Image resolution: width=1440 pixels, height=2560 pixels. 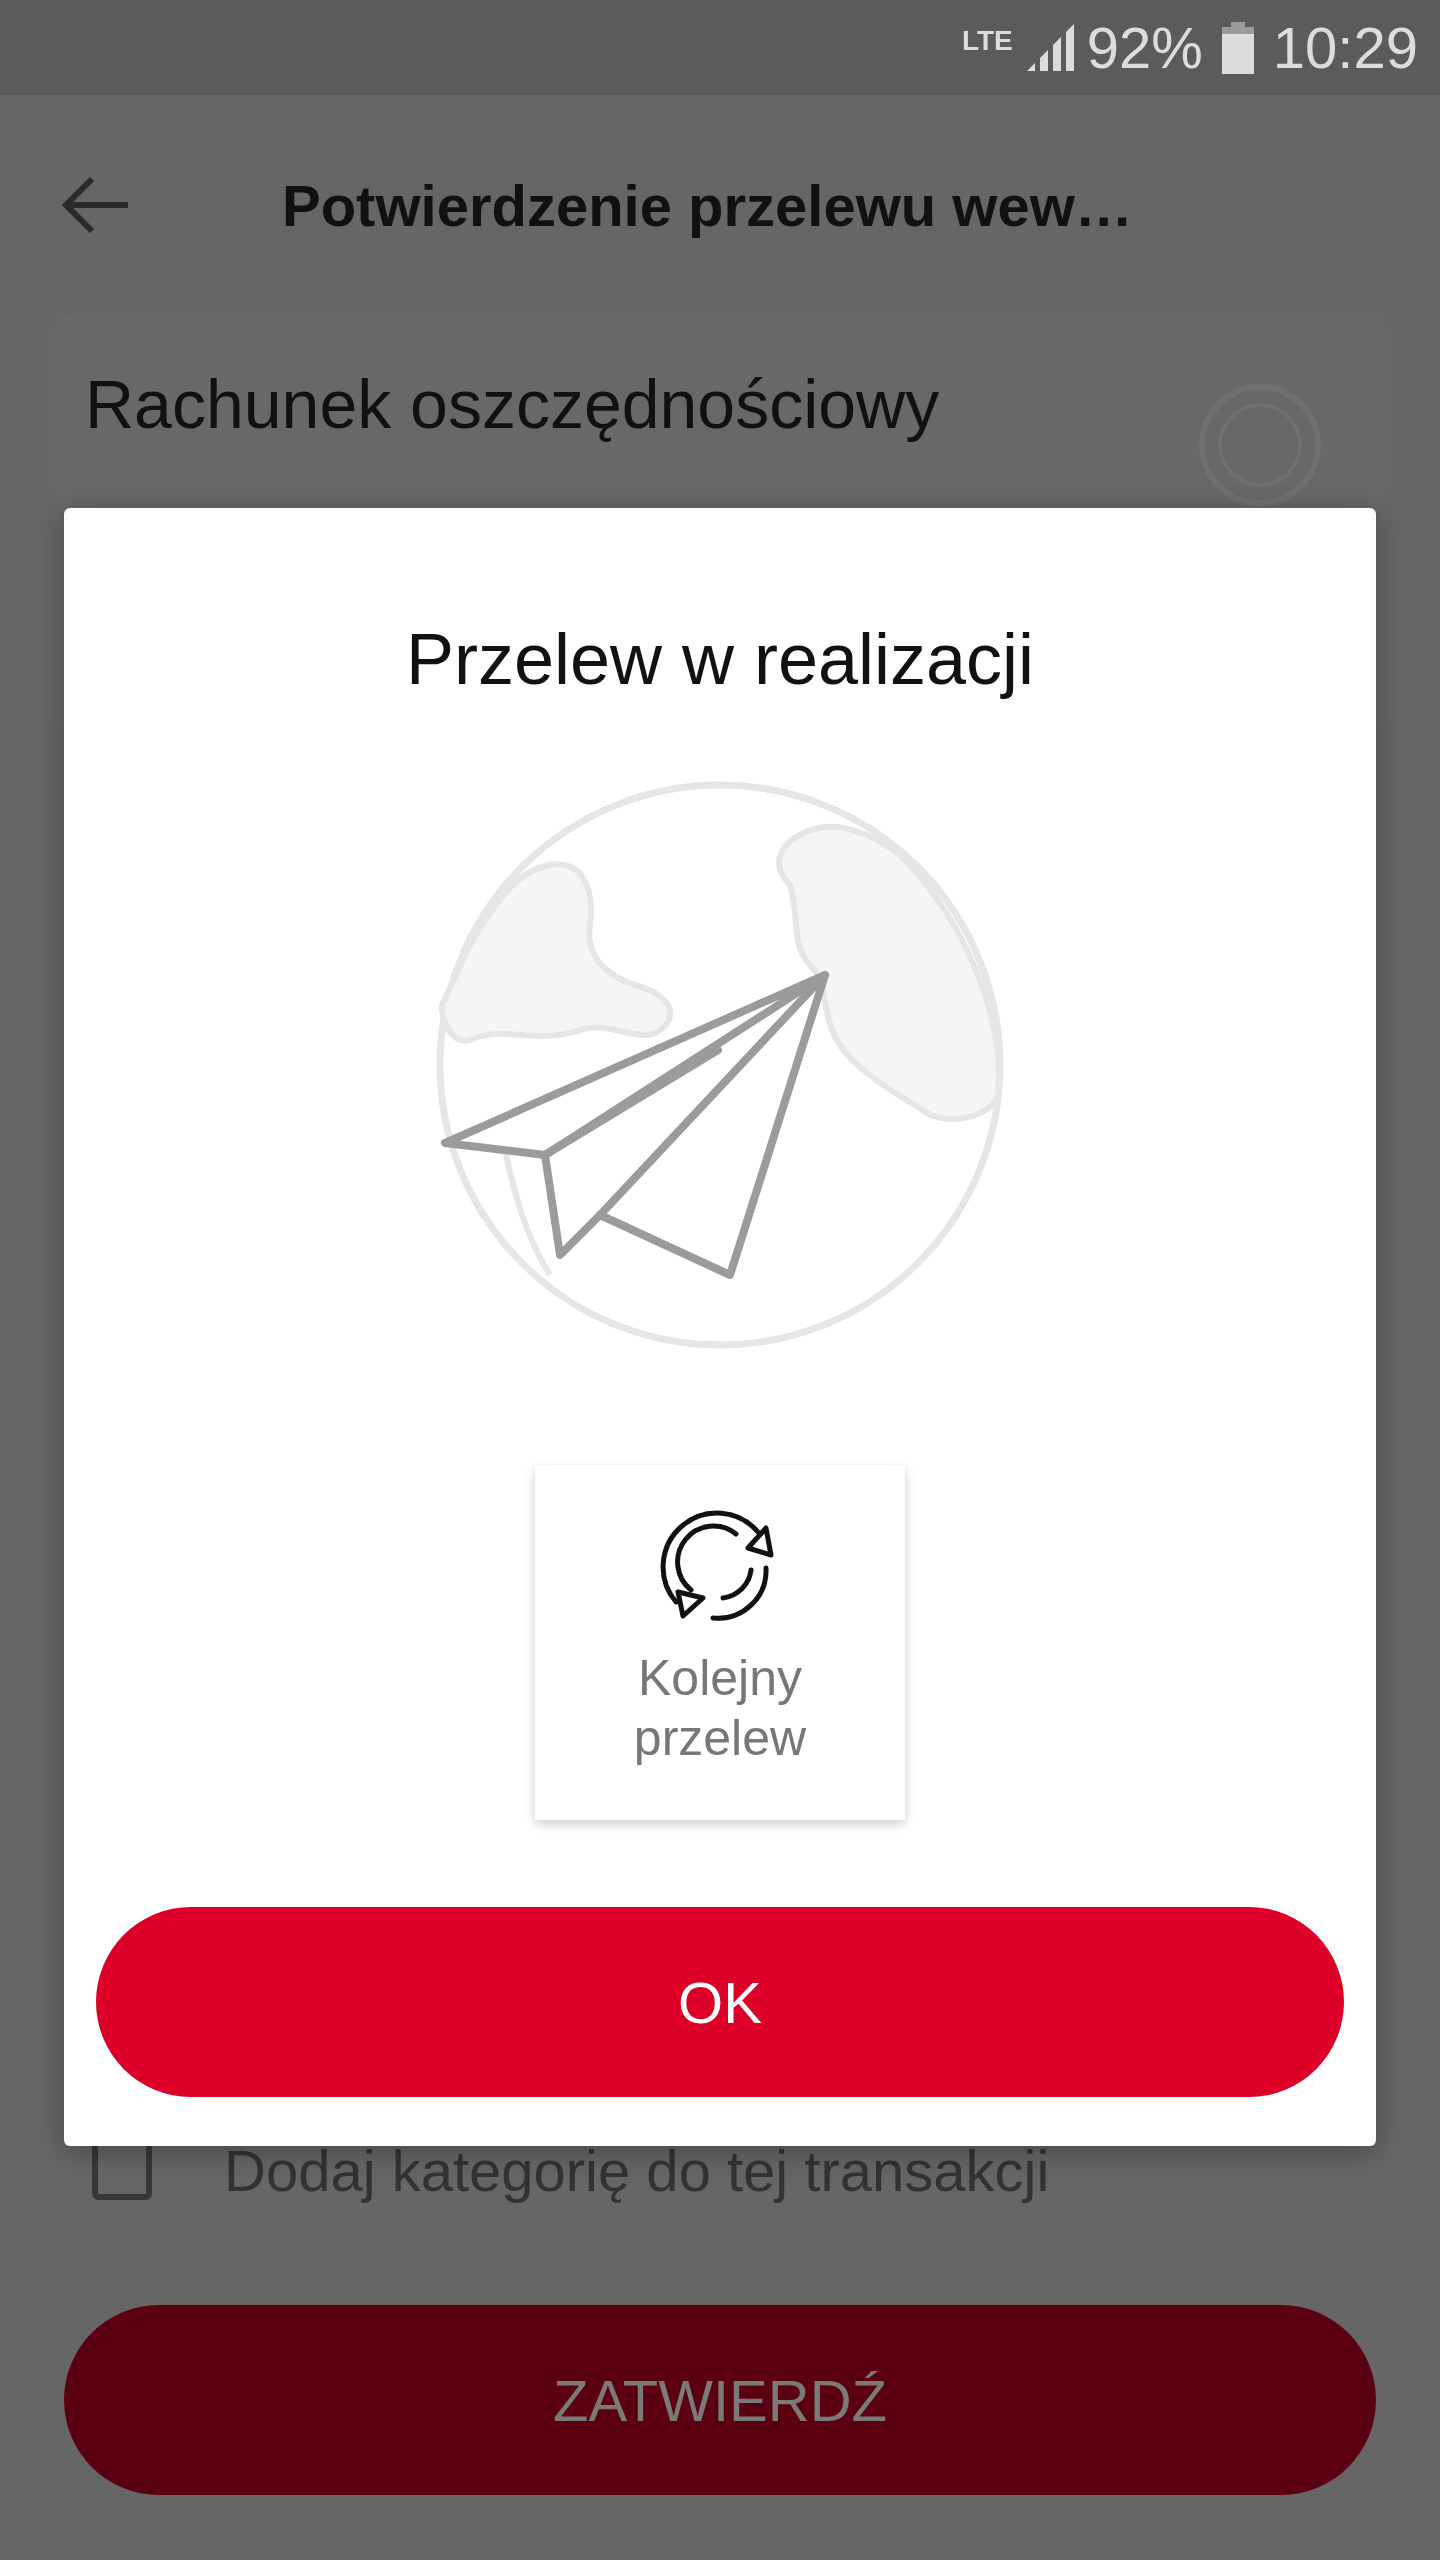 I want to click on clock: 10:29, so click(x=1345, y=47).